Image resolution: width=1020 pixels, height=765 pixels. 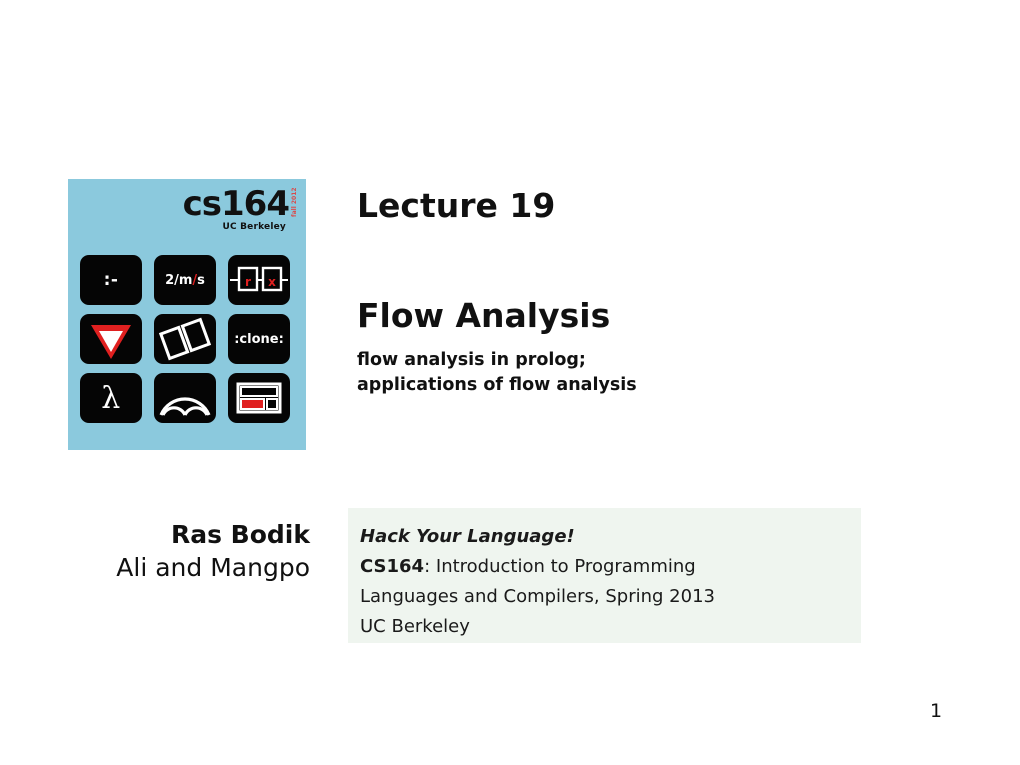 What do you see at coordinates (560, 566) in the screenshot?
I see `course-description: : Introduction to Programming` at bounding box center [560, 566].